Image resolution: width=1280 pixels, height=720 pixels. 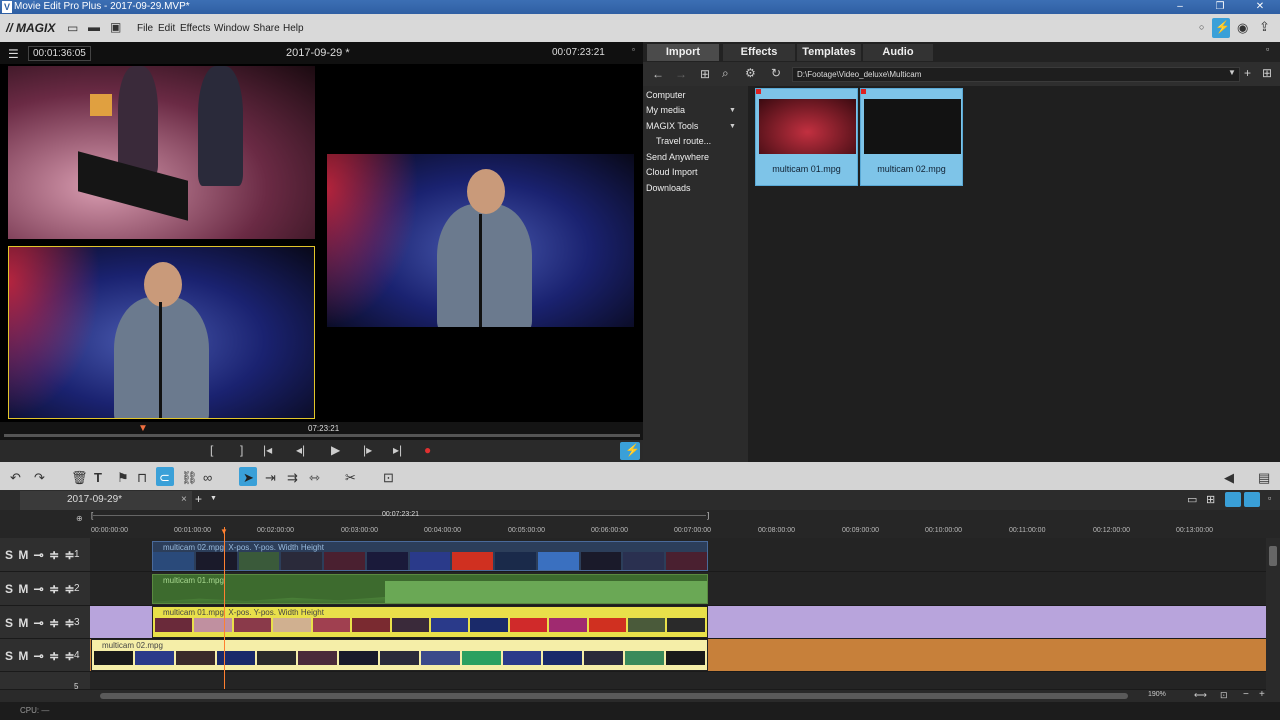 What do you see at coordinates (1224, 695) in the screenshot?
I see `zoom-range-icon: ⊡` at bounding box center [1224, 695].